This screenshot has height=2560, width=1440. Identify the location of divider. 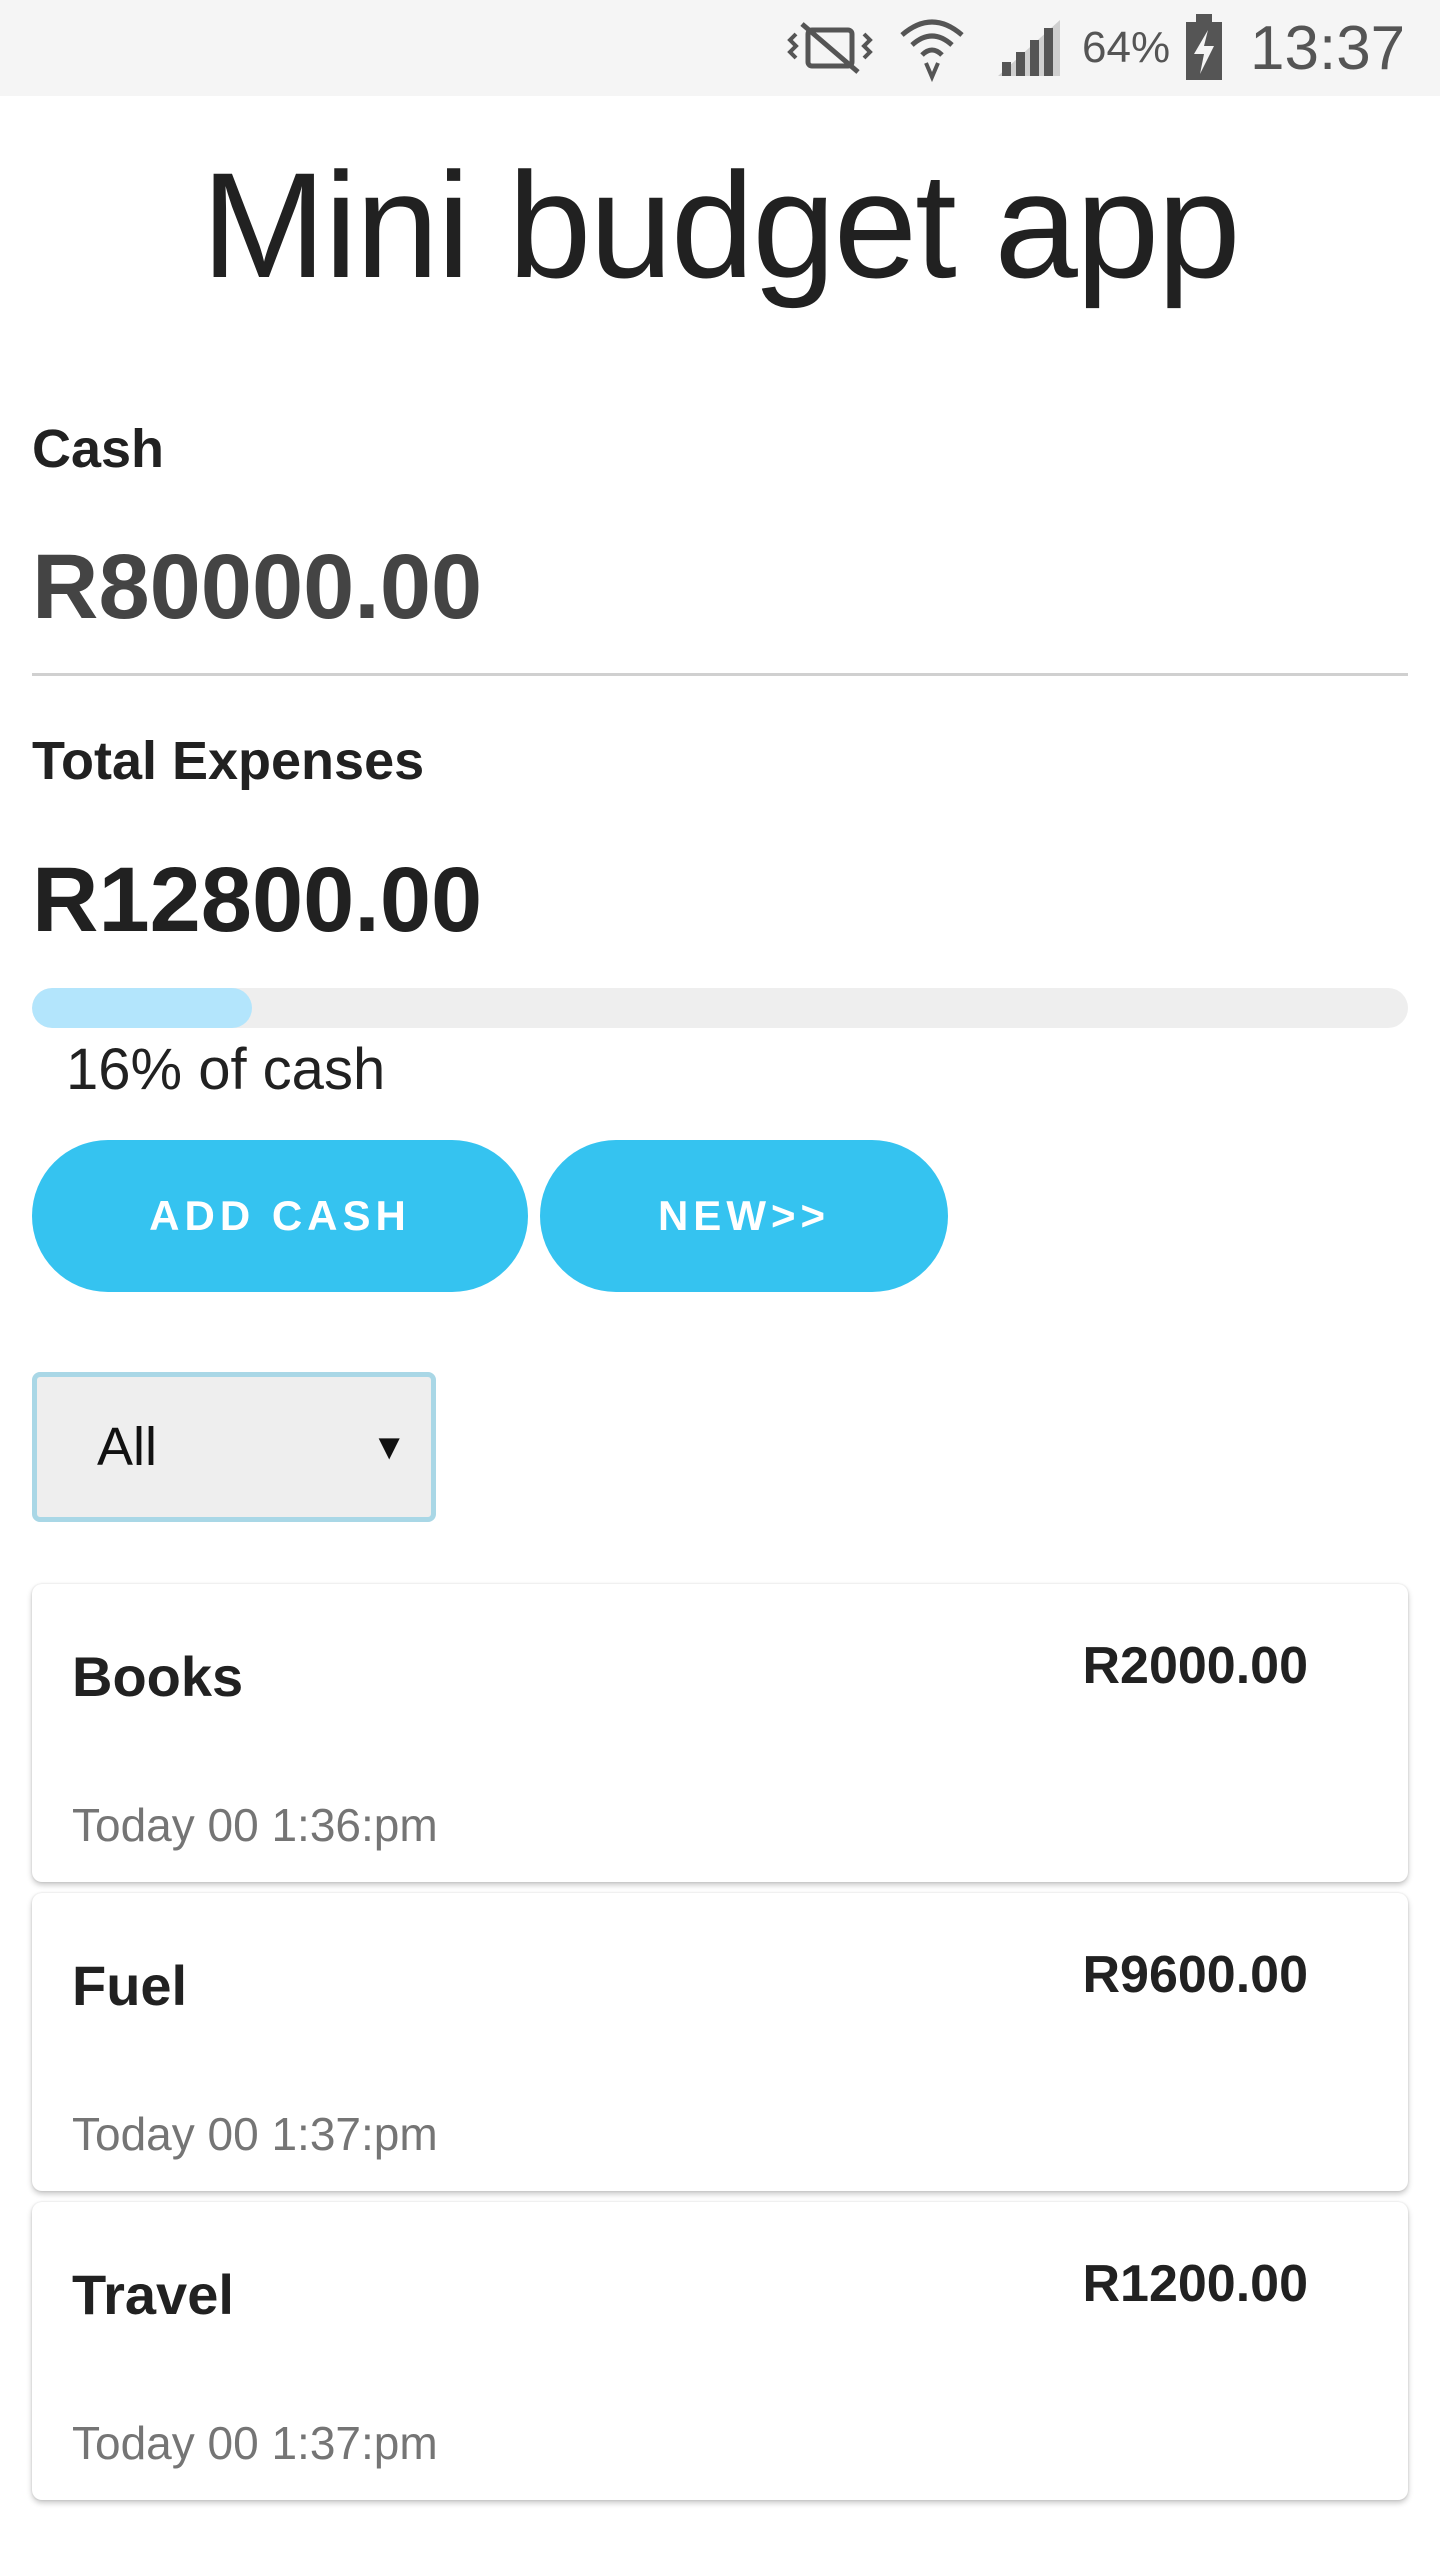
(720, 674).